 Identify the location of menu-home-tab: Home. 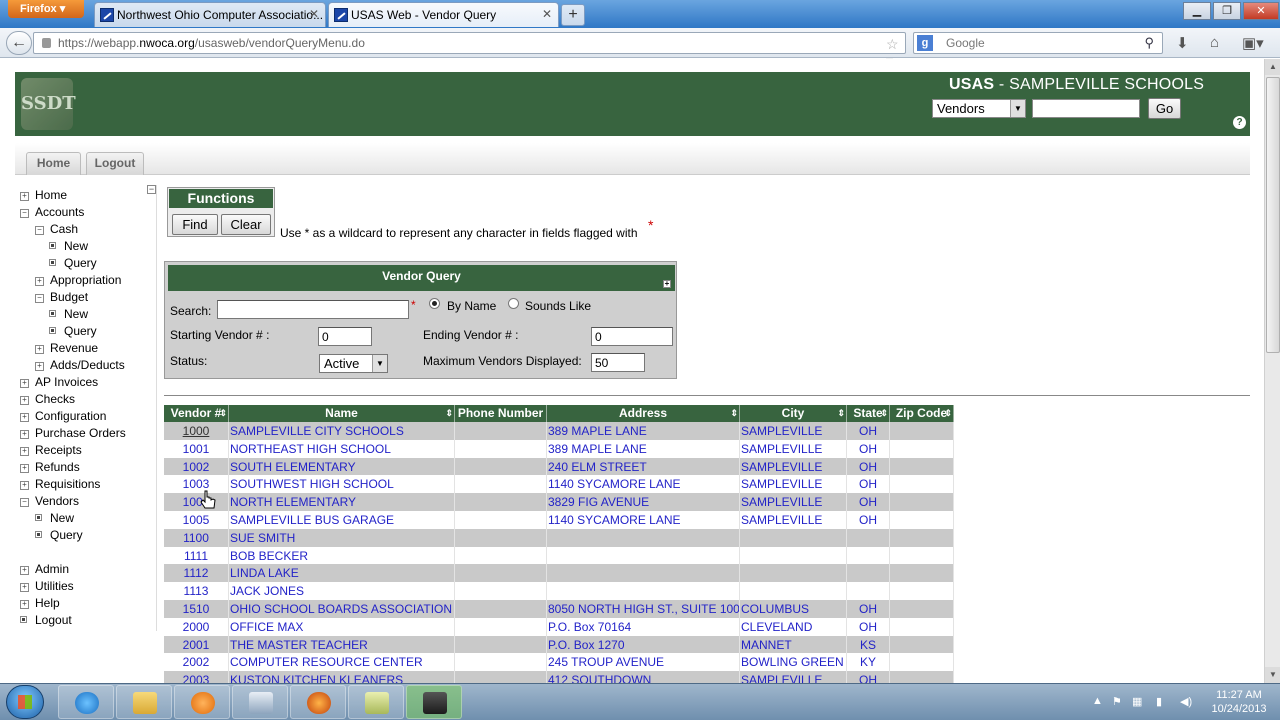
(53, 163).